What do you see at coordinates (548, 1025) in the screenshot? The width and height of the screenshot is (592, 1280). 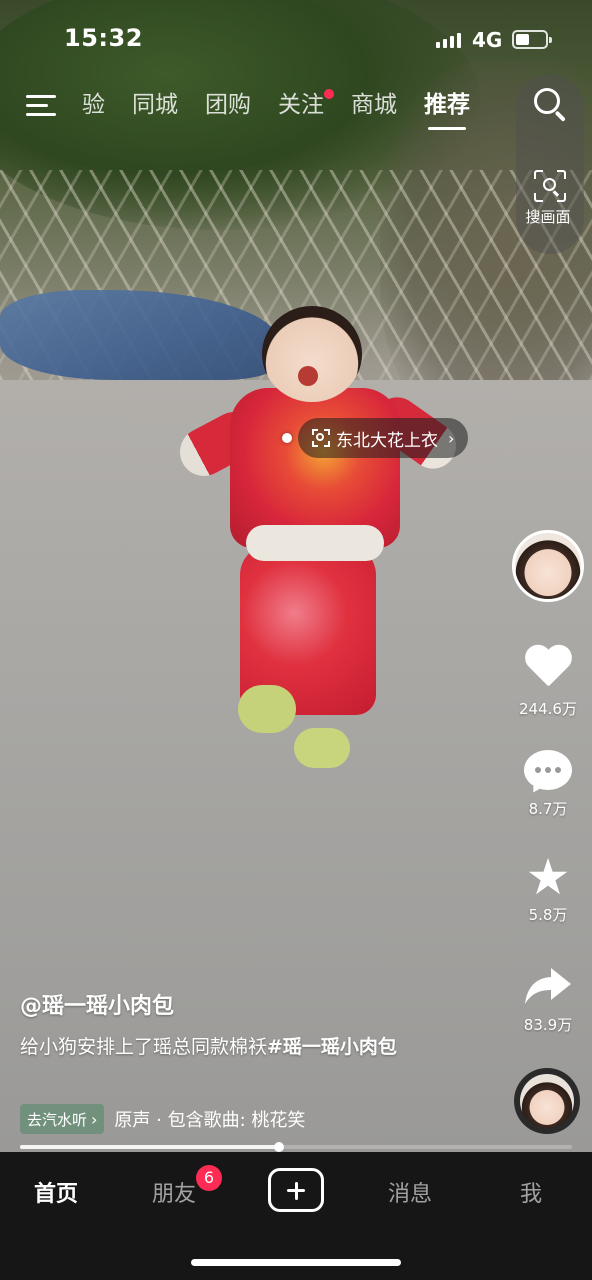 I see `share-count: 83.9万` at bounding box center [548, 1025].